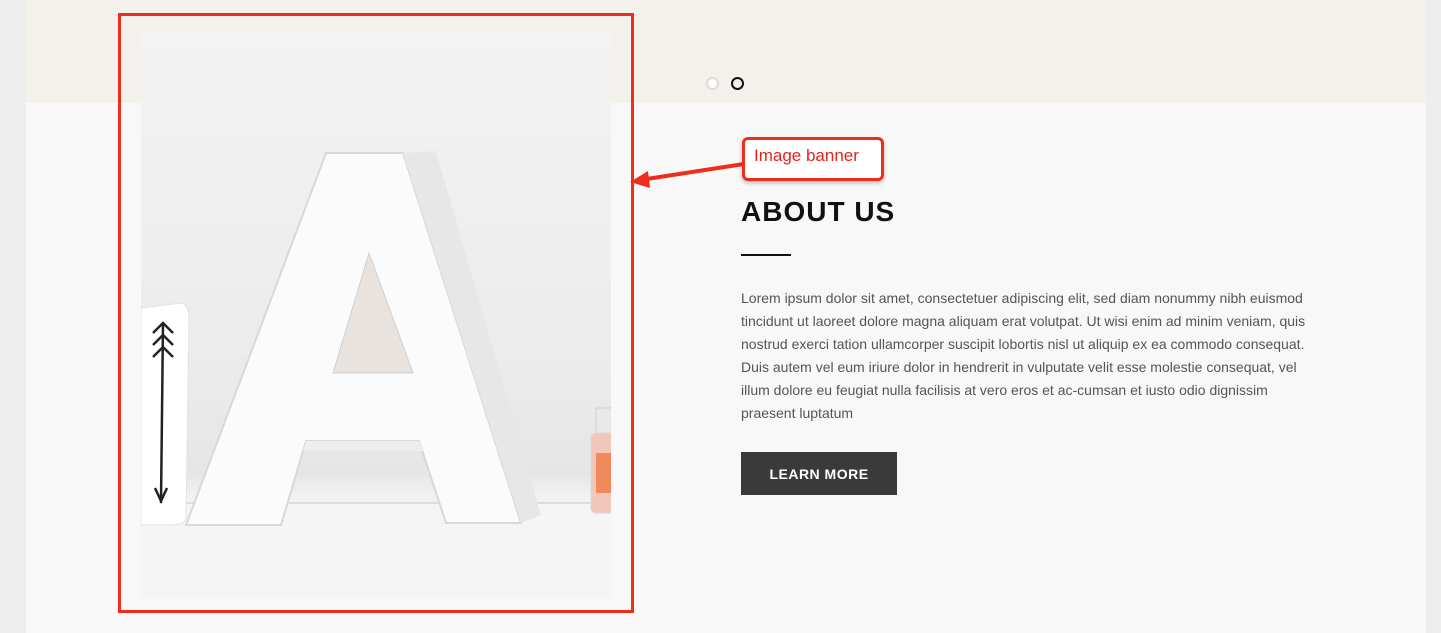 The image size is (1441, 633). What do you see at coordinates (813, 159) in the screenshot?
I see `annotation-callout: Image banner` at bounding box center [813, 159].